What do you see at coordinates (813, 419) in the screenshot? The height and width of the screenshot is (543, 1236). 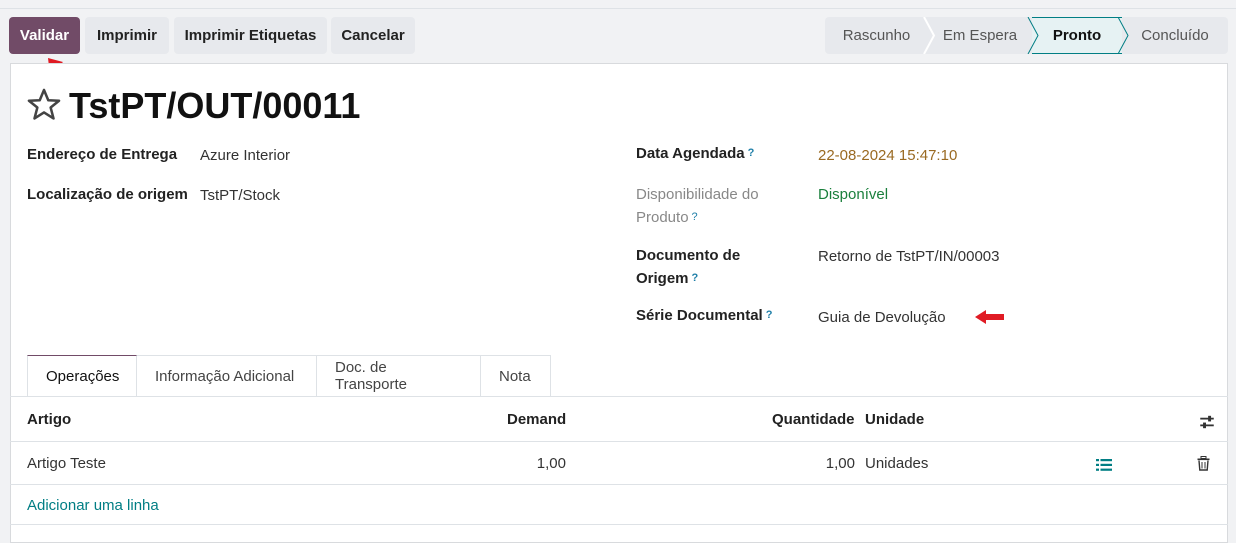 I see `column-header-quantity: Quantidade` at bounding box center [813, 419].